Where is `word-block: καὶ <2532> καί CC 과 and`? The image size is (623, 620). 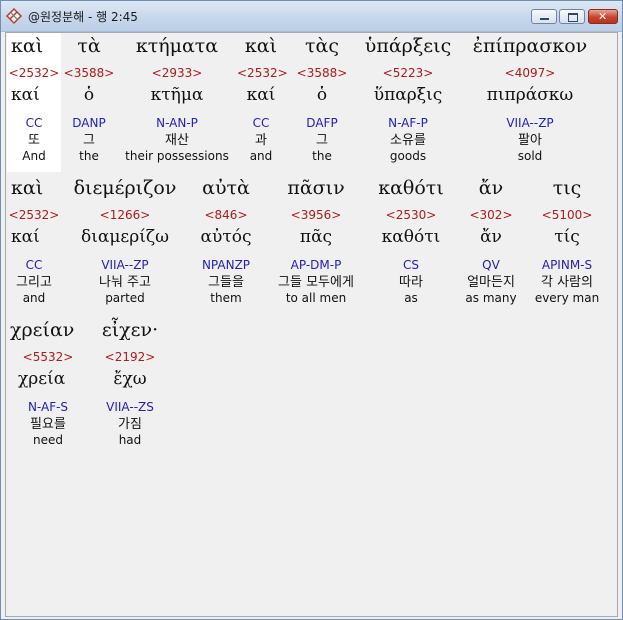 word-block: καὶ <2532> καί CC 과 and is located at coordinates (262, 98).